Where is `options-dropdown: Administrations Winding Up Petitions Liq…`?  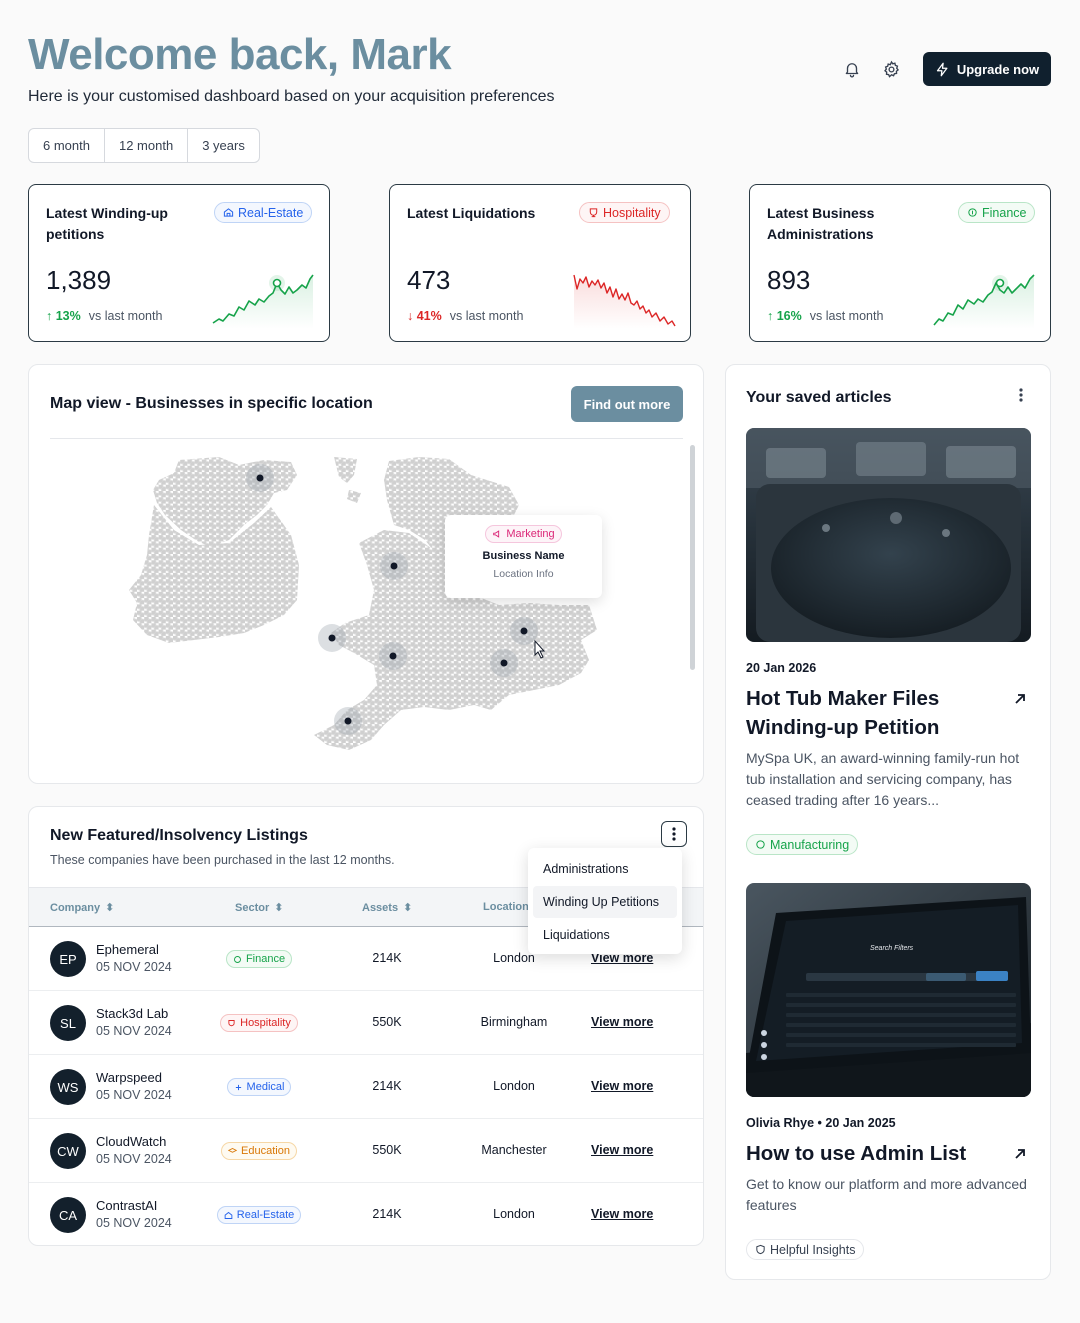 options-dropdown: Administrations Winding Up Petitions Liq… is located at coordinates (605, 901).